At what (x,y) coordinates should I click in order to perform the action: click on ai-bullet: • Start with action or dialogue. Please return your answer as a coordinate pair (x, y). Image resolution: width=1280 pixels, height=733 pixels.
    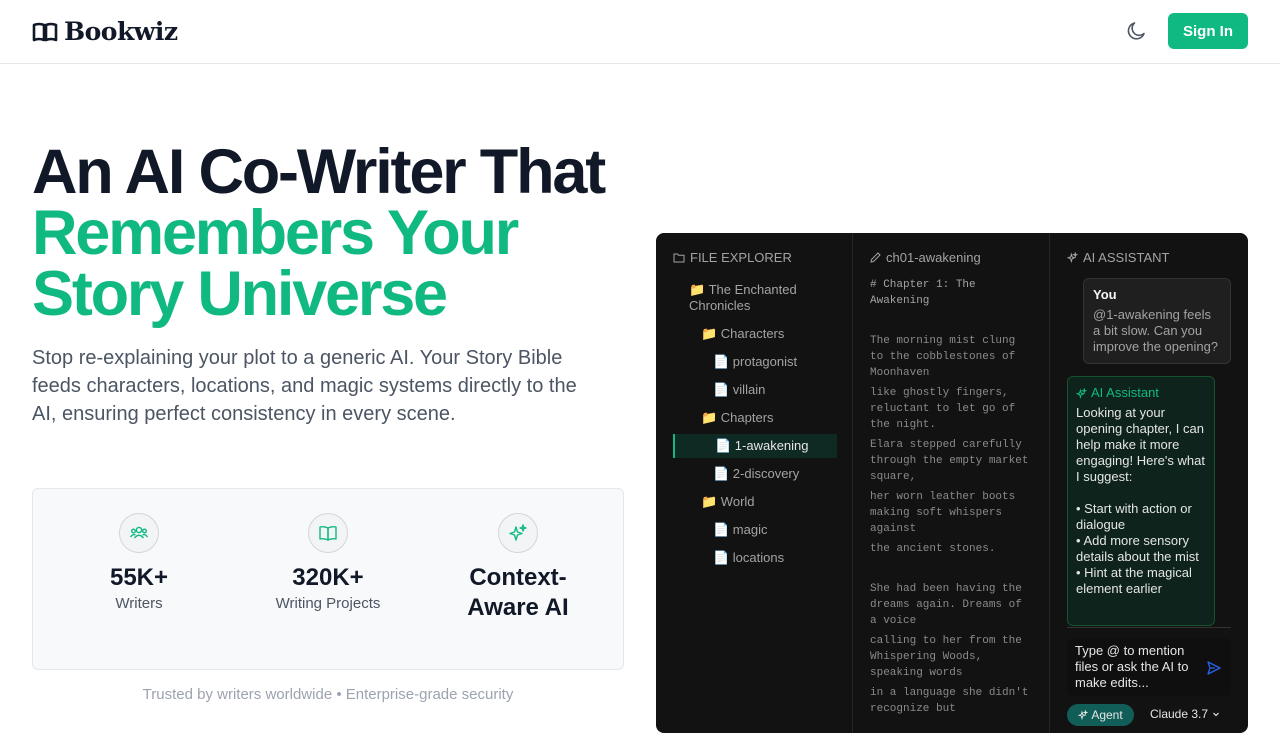
    Looking at the image, I should click on (1134, 516).